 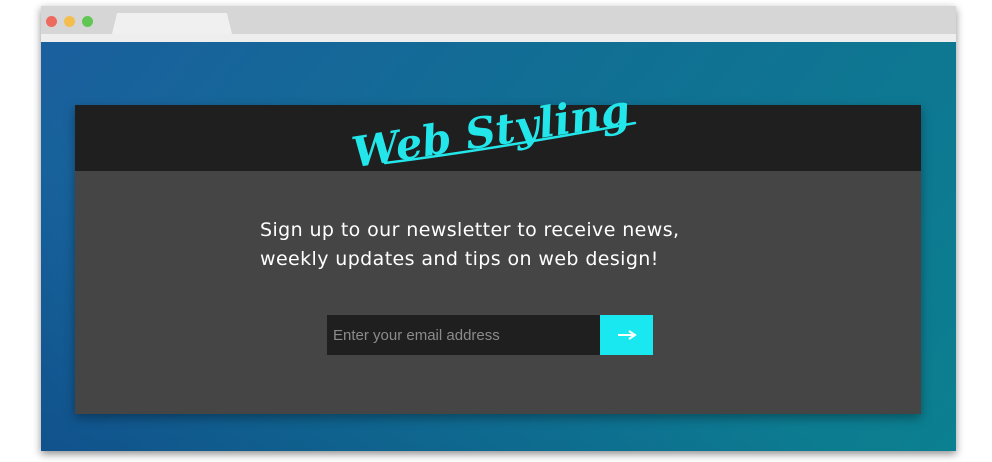 I want to click on arrow-right-icon, so click(x=627, y=335).